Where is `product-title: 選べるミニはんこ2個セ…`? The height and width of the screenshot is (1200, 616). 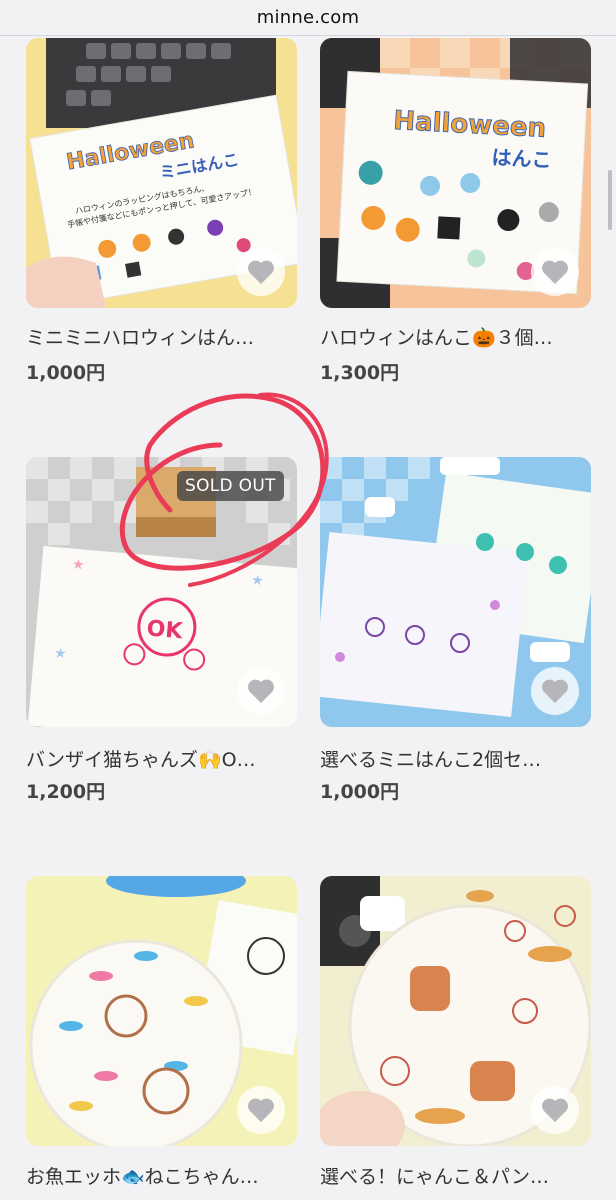
product-title: 選べるミニはんこ2個セ… is located at coordinates (455, 758).